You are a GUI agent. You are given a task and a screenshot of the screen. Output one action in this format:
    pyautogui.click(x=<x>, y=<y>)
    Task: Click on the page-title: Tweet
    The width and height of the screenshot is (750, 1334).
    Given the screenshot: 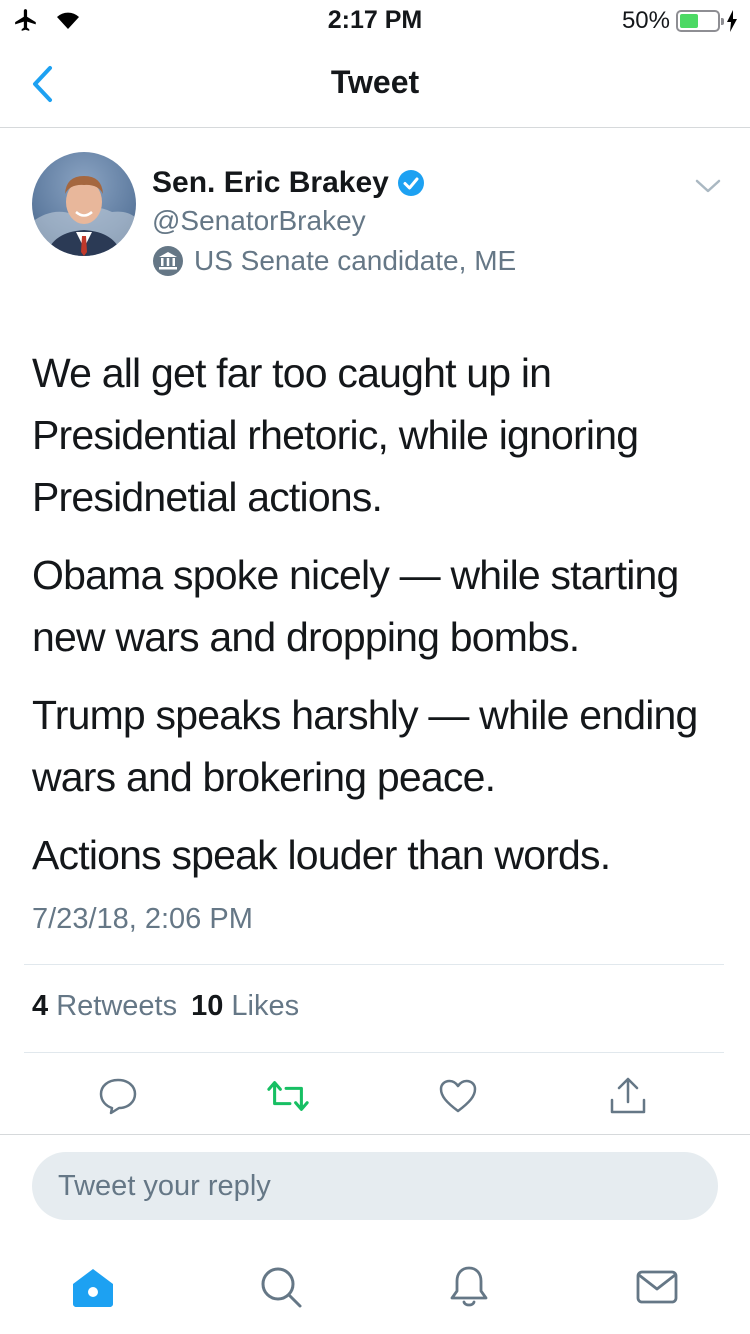 What is the action you would take?
    pyautogui.click(x=375, y=82)
    